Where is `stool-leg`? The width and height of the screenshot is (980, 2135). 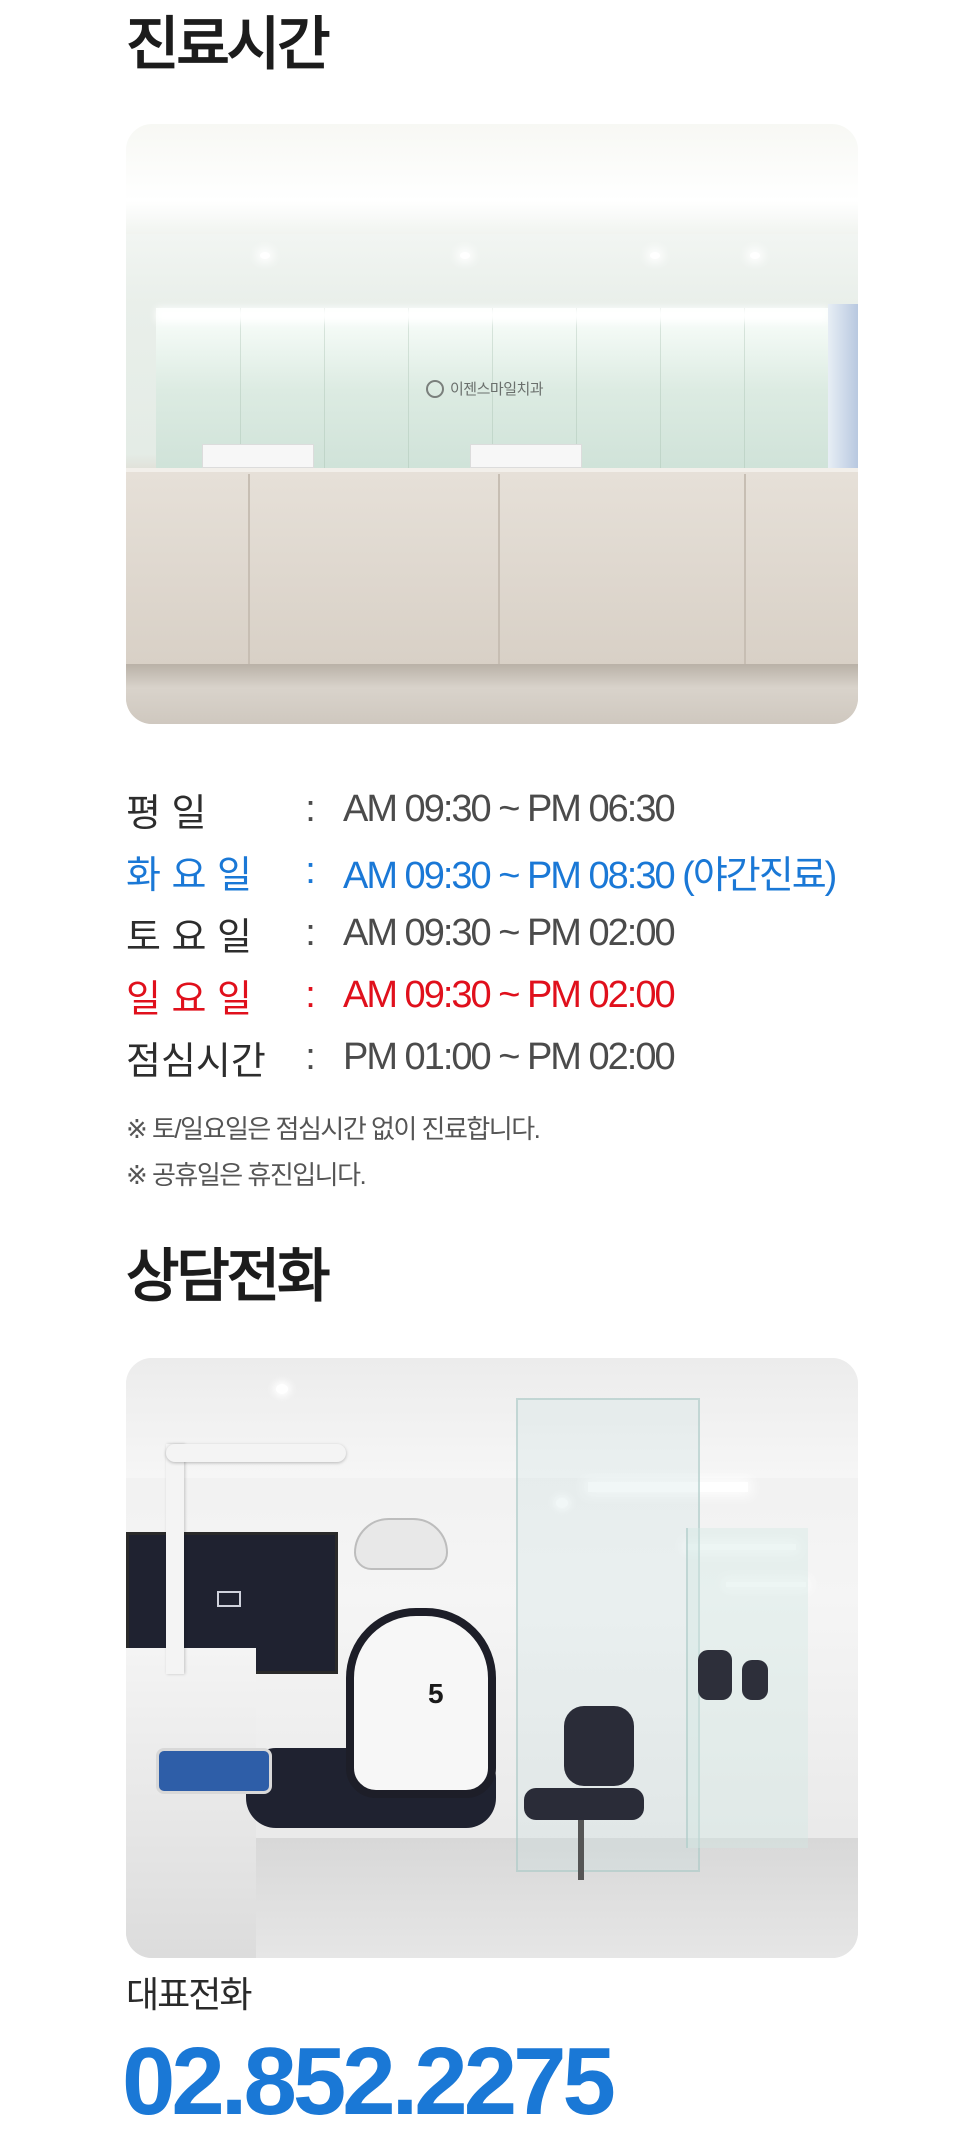 stool-leg is located at coordinates (581, 1850).